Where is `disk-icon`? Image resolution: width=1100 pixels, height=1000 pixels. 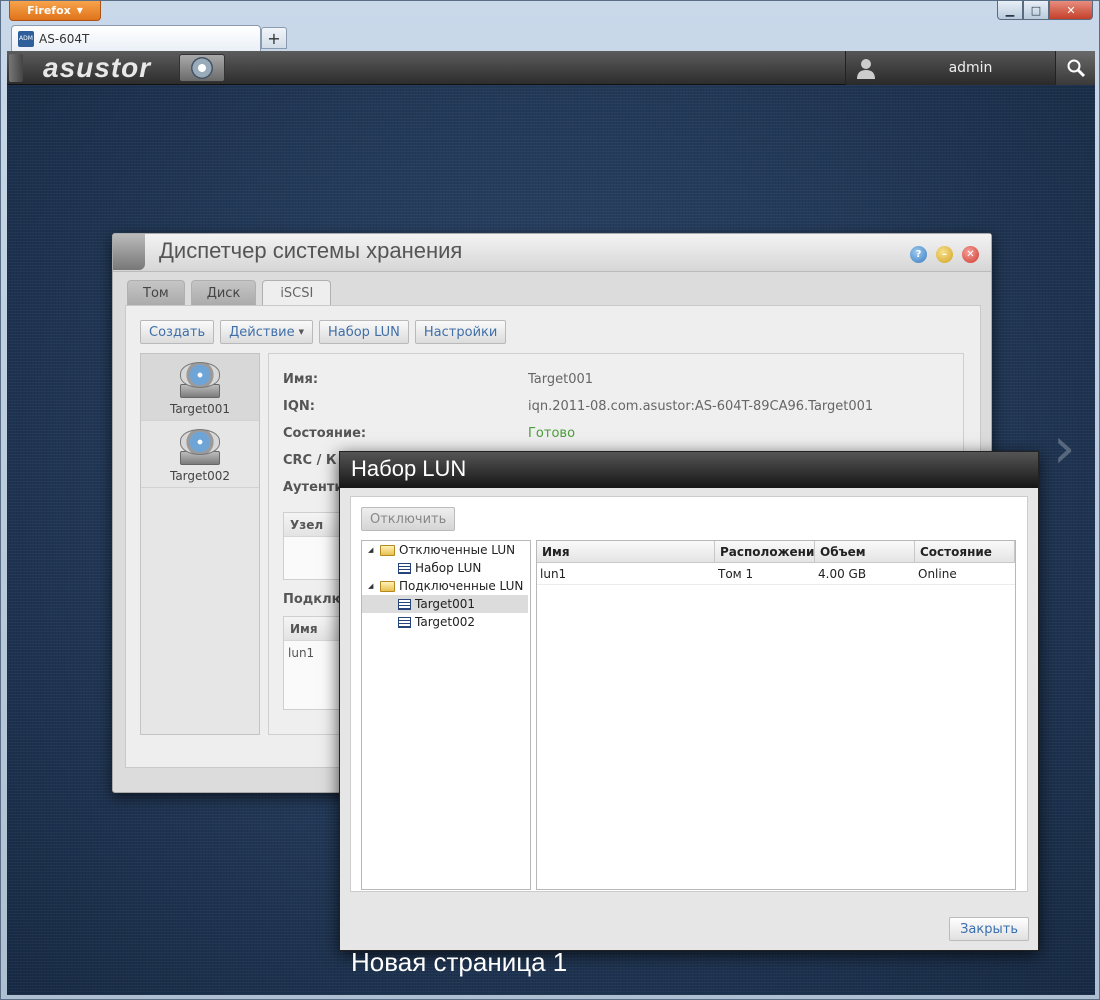 disk-icon is located at coordinates (202, 68).